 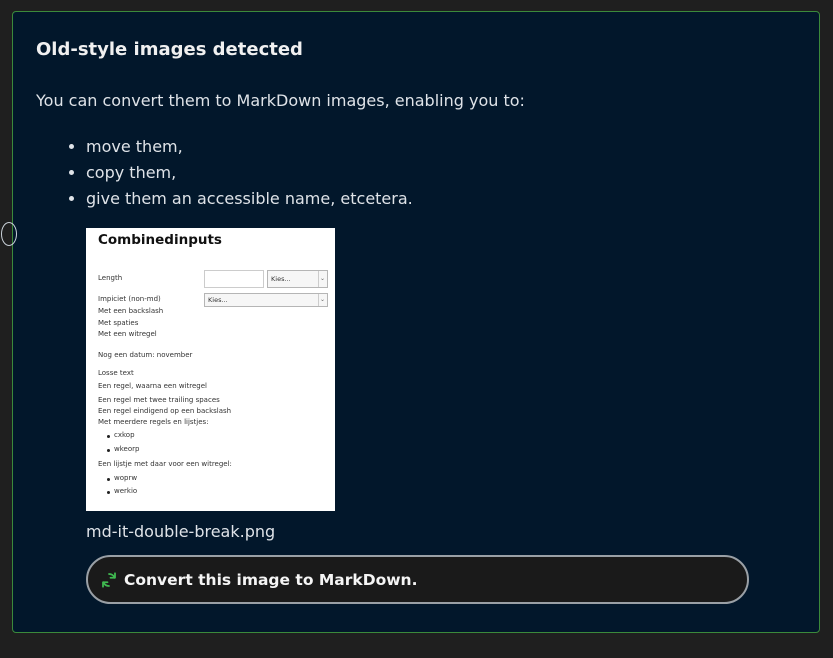 What do you see at coordinates (126, 491) in the screenshot?
I see `thumbnail-list-item: werkio` at bounding box center [126, 491].